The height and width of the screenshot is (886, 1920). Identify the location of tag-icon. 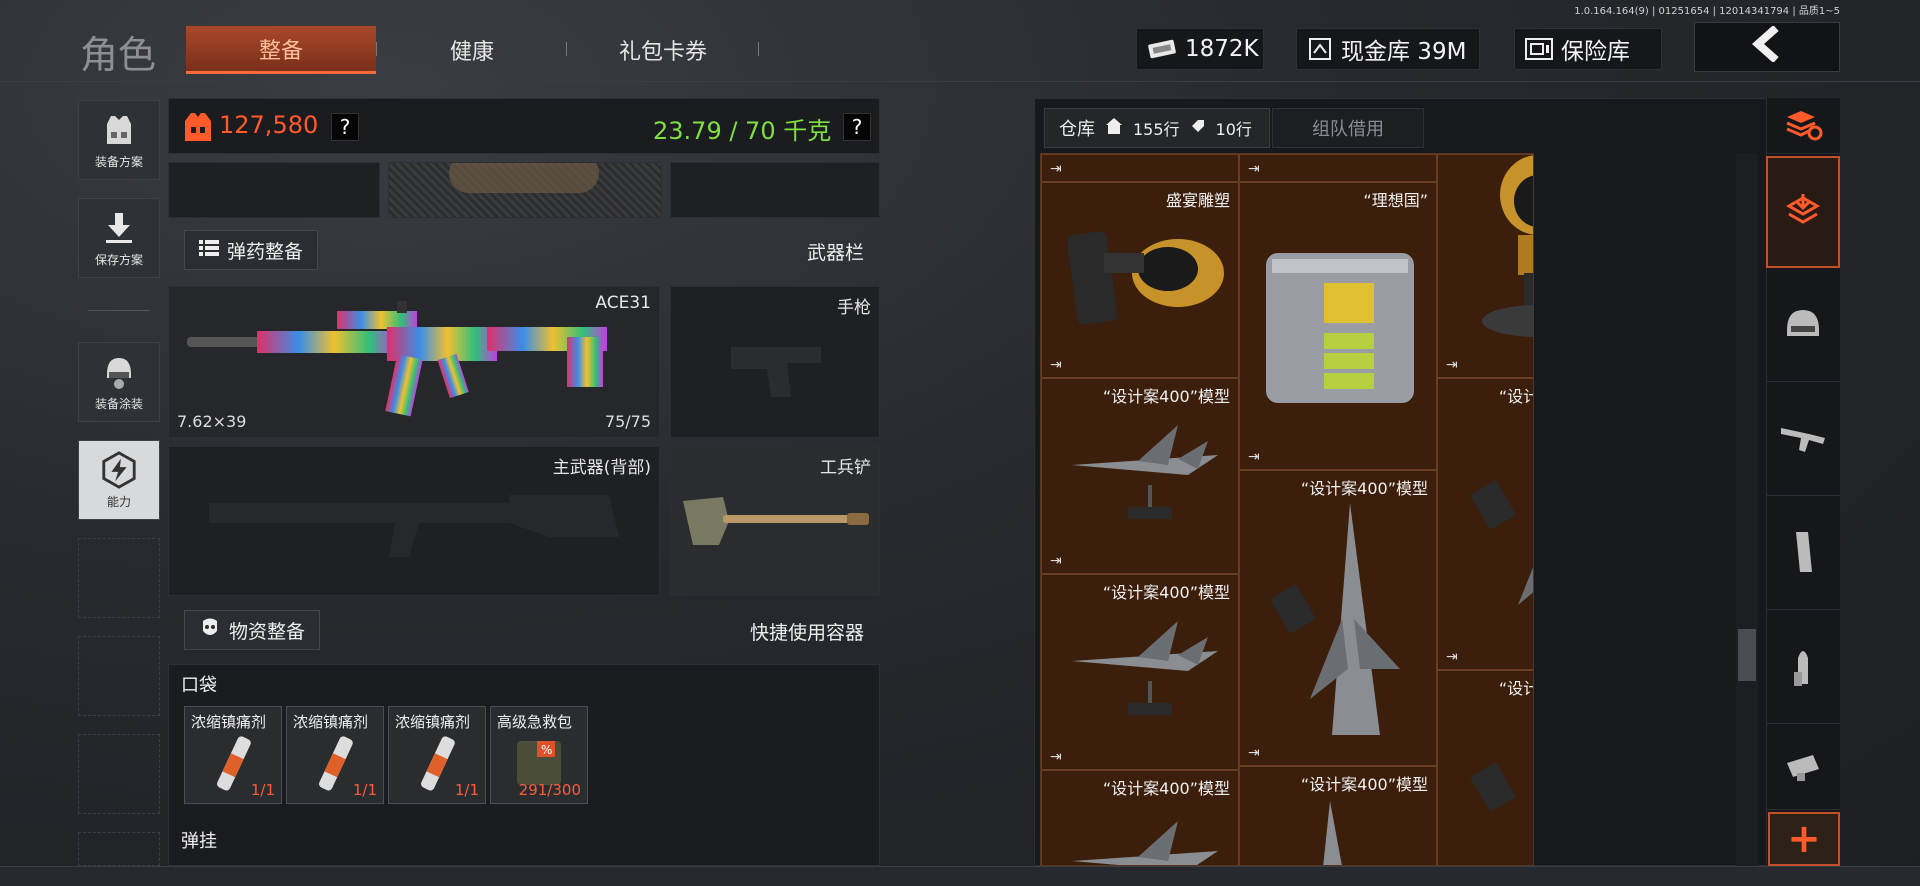
(1198, 128).